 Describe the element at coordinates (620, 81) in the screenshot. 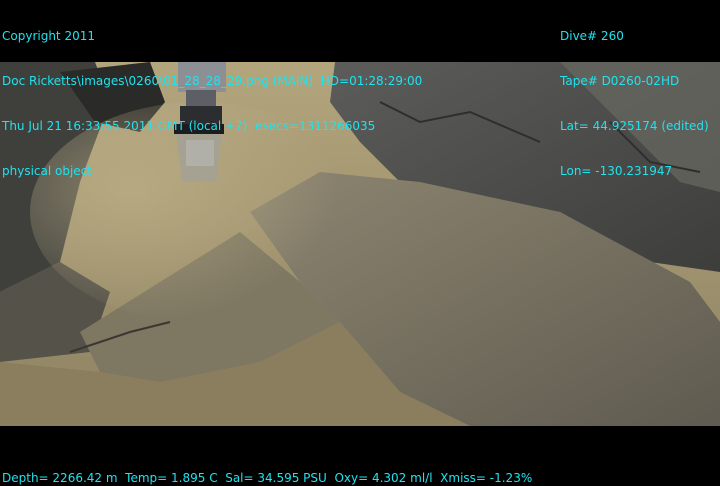

I see `tape-number-text: Tape# D0260-02HD` at that location.